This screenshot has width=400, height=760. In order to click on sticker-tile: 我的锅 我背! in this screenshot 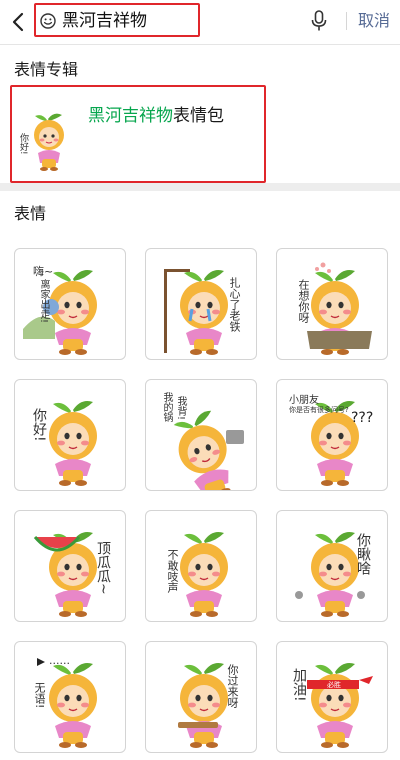, I will do `click(201, 435)`.